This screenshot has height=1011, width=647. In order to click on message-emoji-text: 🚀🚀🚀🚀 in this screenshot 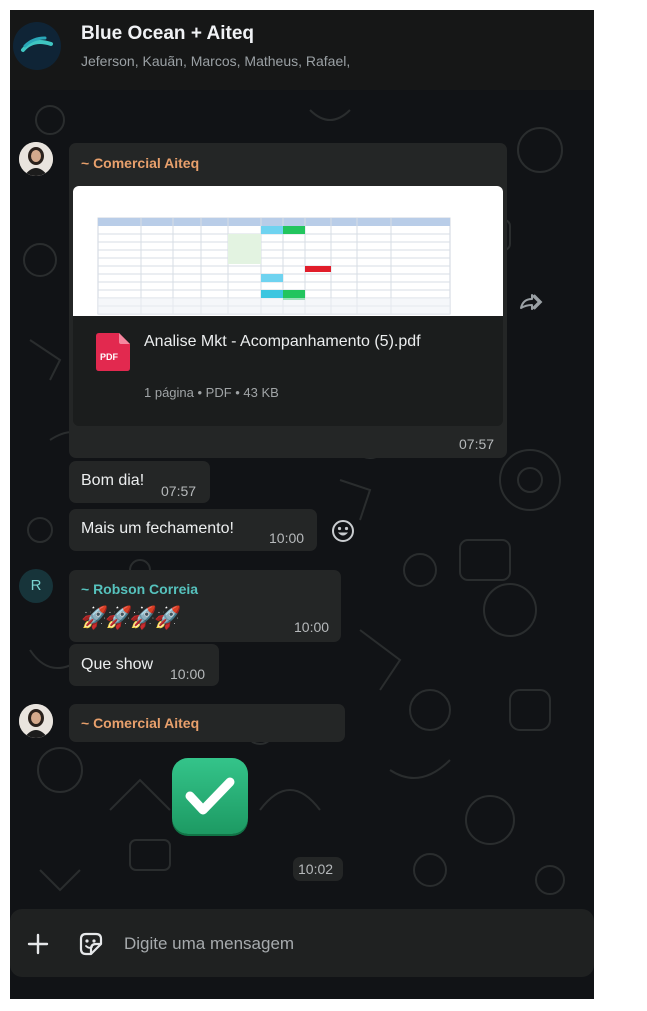, I will do `click(131, 617)`.